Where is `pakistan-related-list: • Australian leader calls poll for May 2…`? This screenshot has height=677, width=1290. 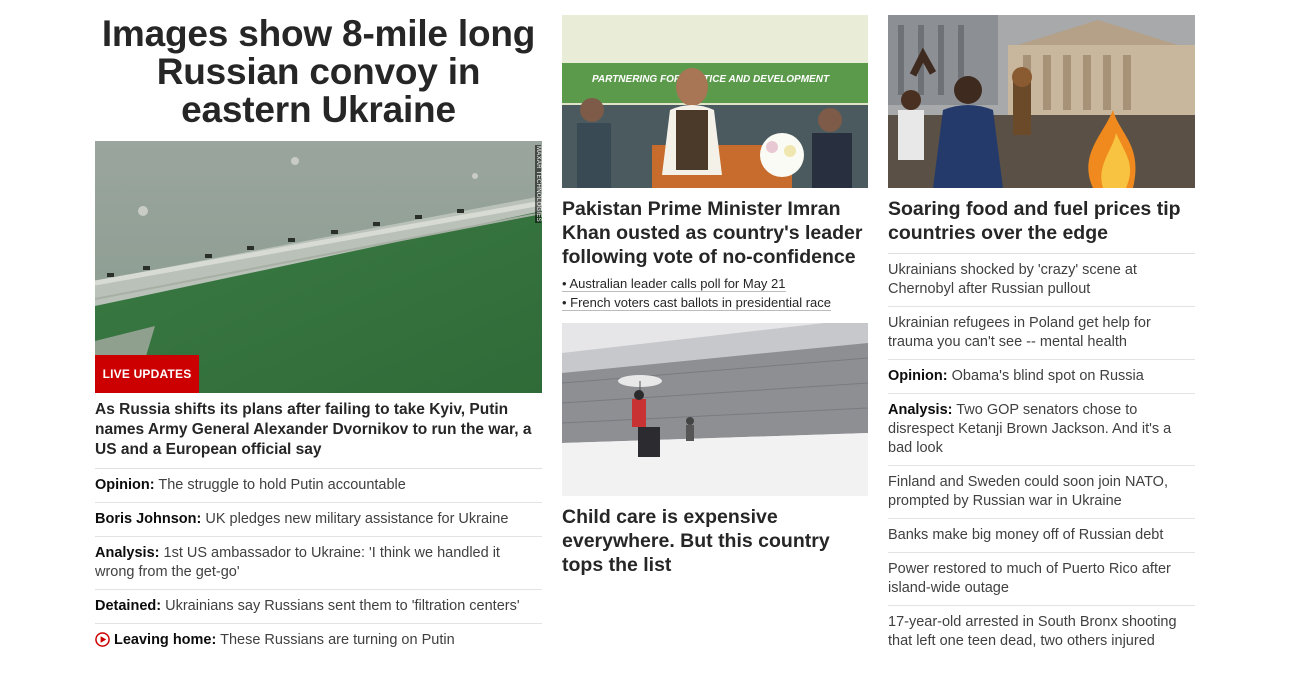
pakistan-related-list: • Australian leader calls poll for May 2… is located at coordinates (715, 293).